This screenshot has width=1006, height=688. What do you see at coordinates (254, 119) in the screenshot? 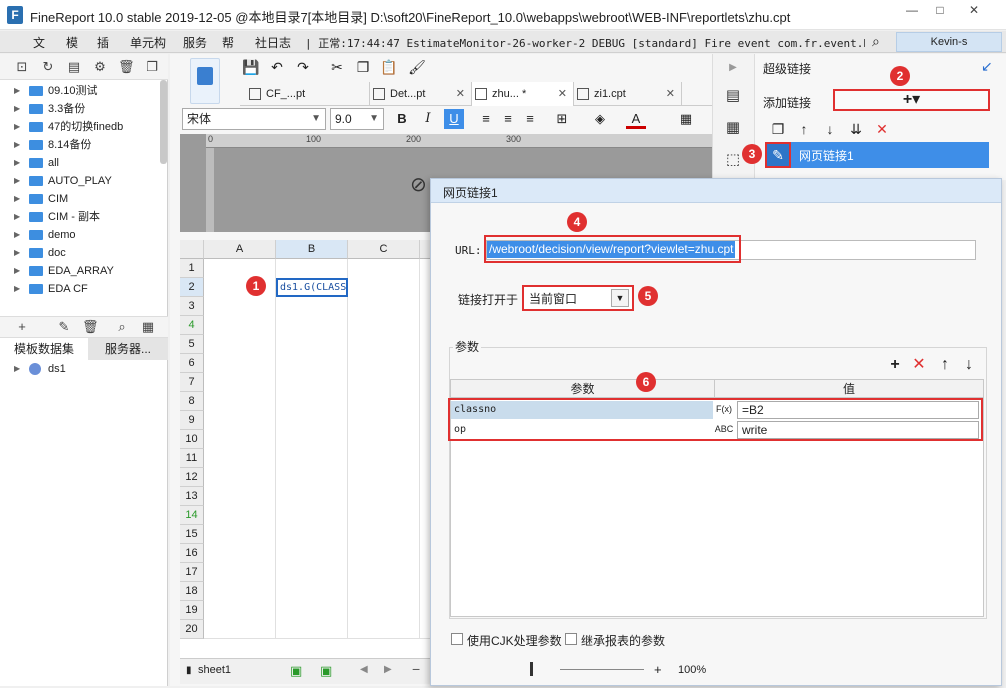
I see `font-family-select: 宋体 ▼` at bounding box center [254, 119].